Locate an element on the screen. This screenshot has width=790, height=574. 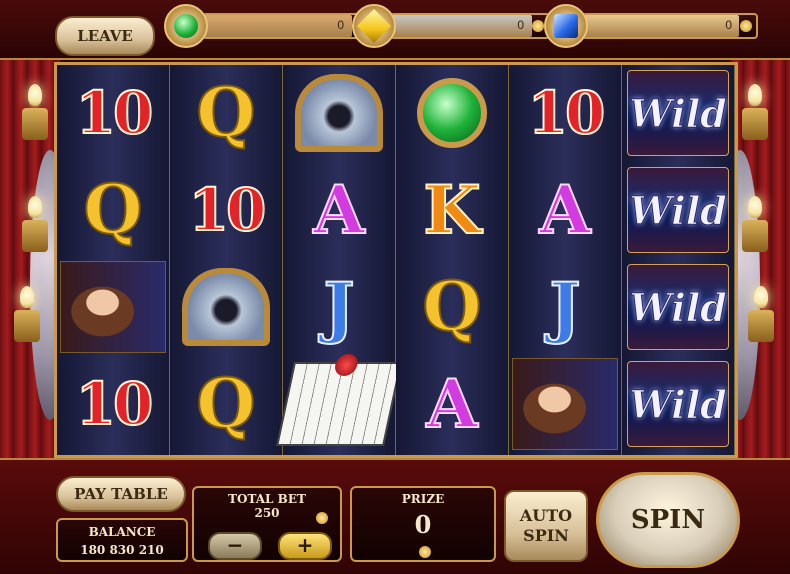
green-gem-progress-bar: 0 is located at coordinates (286, 26).